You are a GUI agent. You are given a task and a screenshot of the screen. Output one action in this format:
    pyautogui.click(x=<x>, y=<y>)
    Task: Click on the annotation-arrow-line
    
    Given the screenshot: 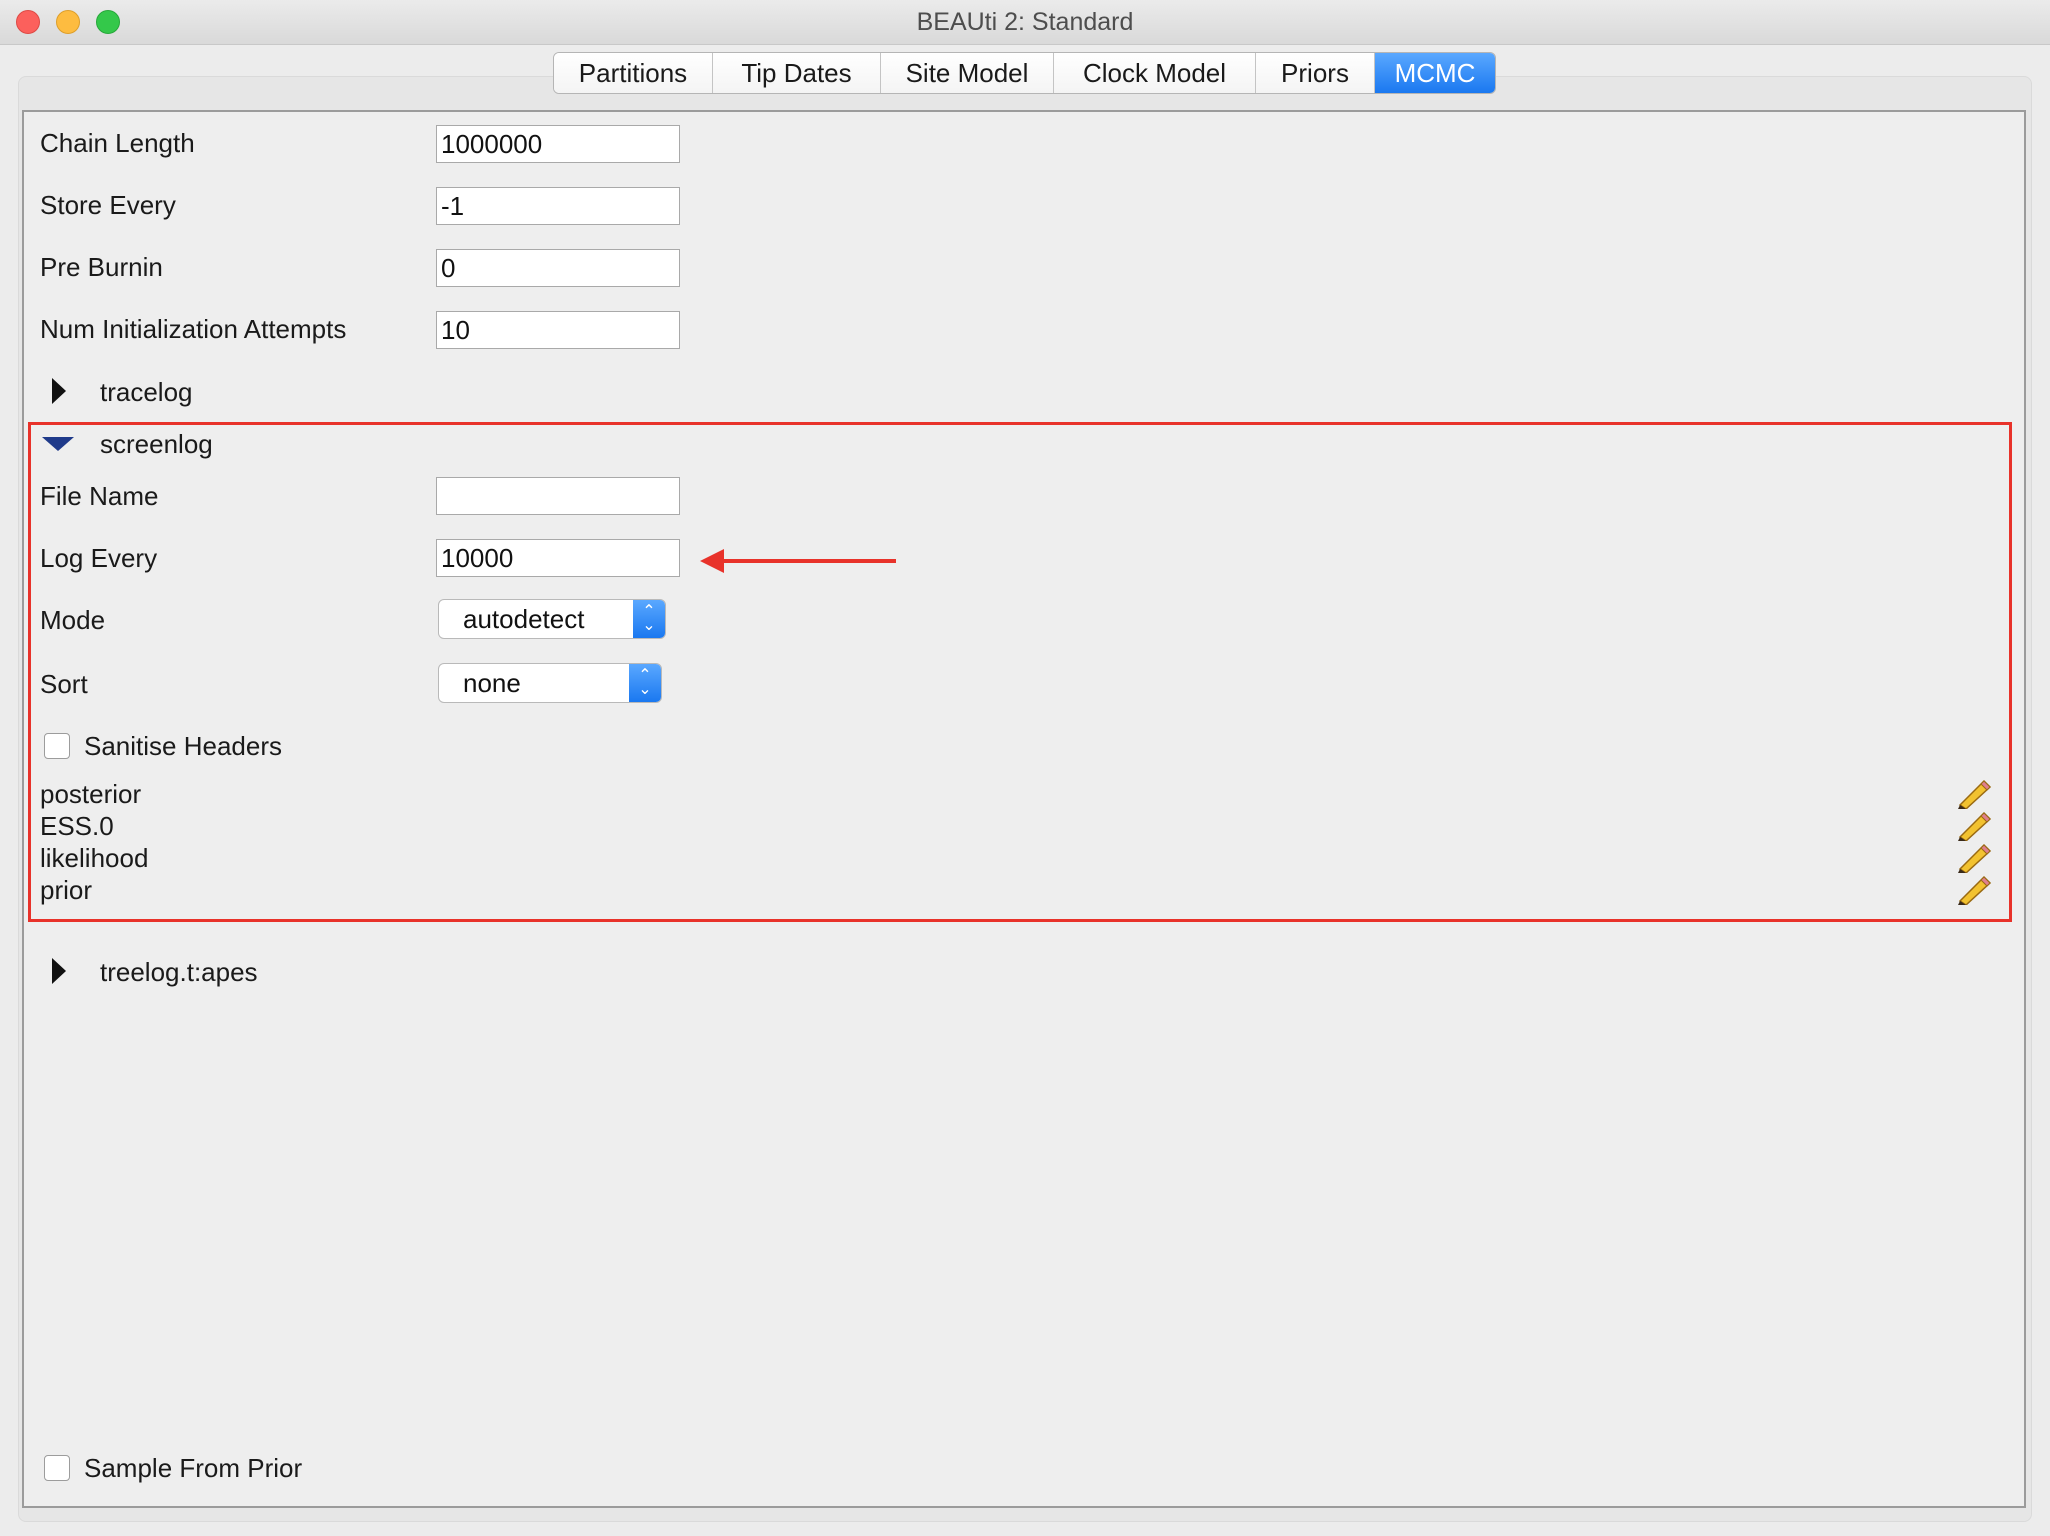 What is the action you would take?
    pyautogui.click(x=808, y=561)
    